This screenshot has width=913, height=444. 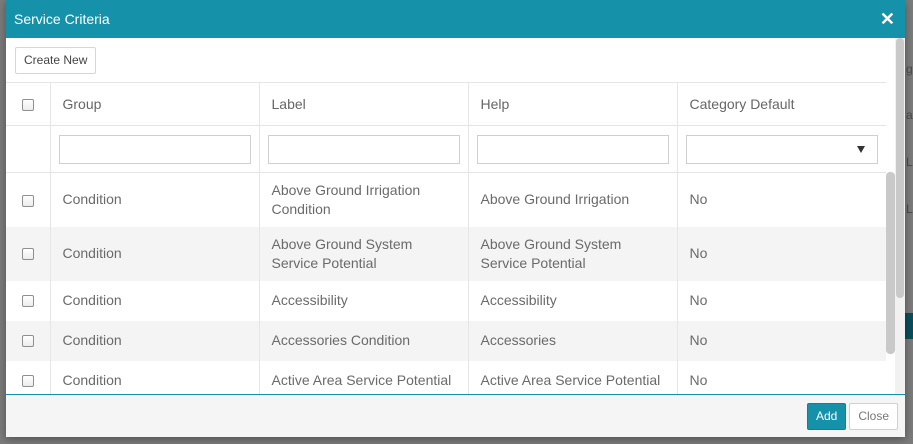 I want to click on dialog-scrollbar, so click(x=900, y=216).